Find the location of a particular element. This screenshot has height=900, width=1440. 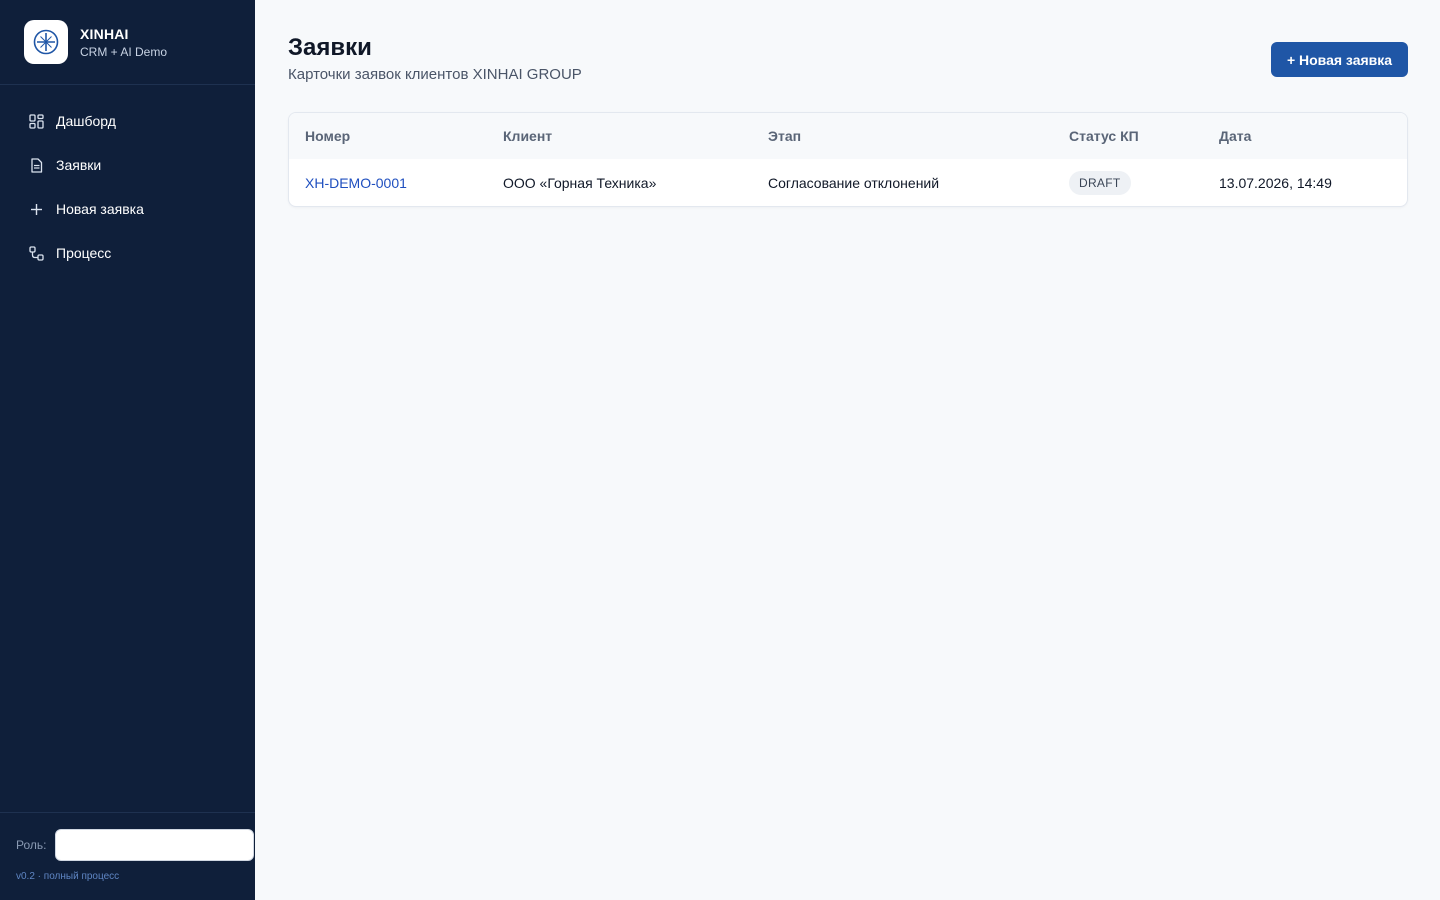

client-cell: ООО «Горная Техника» is located at coordinates (580, 182).